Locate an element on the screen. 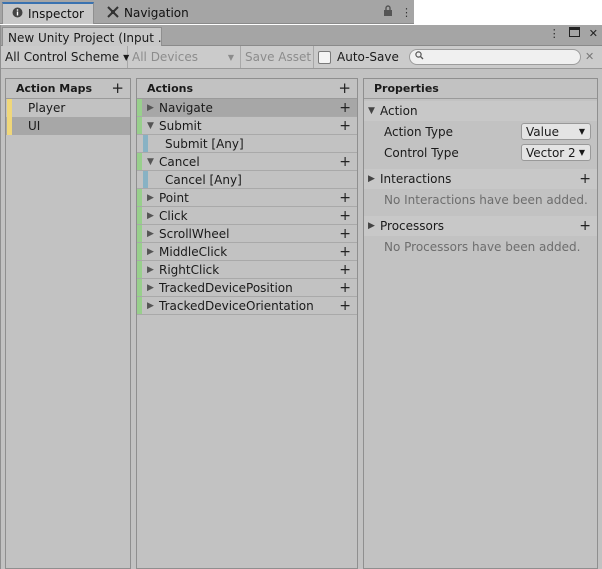  auto-save-checkbox is located at coordinates (324, 57).